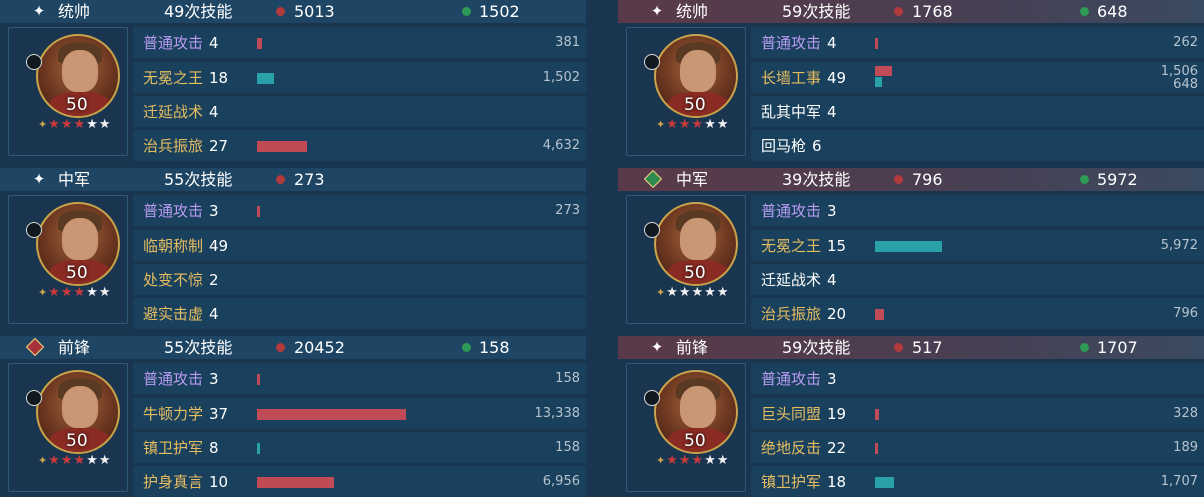  What do you see at coordinates (837, 448) in the screenshot?
I see `skill-uses: 22` at bounding box center [837, 448].